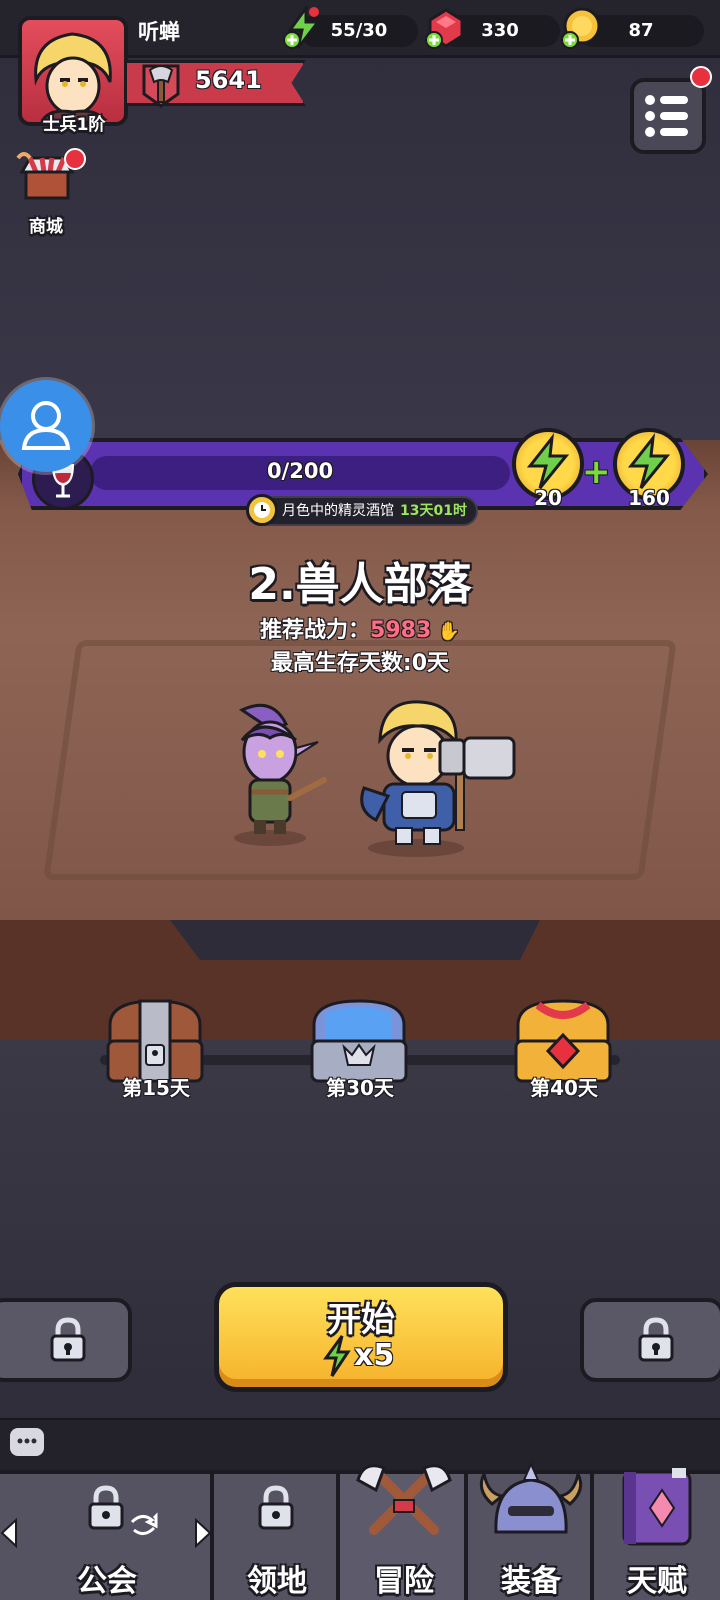 Image resolution: width=720 pixels, height=1600 pixels. I want to click on nav-label-adventure: 冒险, so click(404, 1581).